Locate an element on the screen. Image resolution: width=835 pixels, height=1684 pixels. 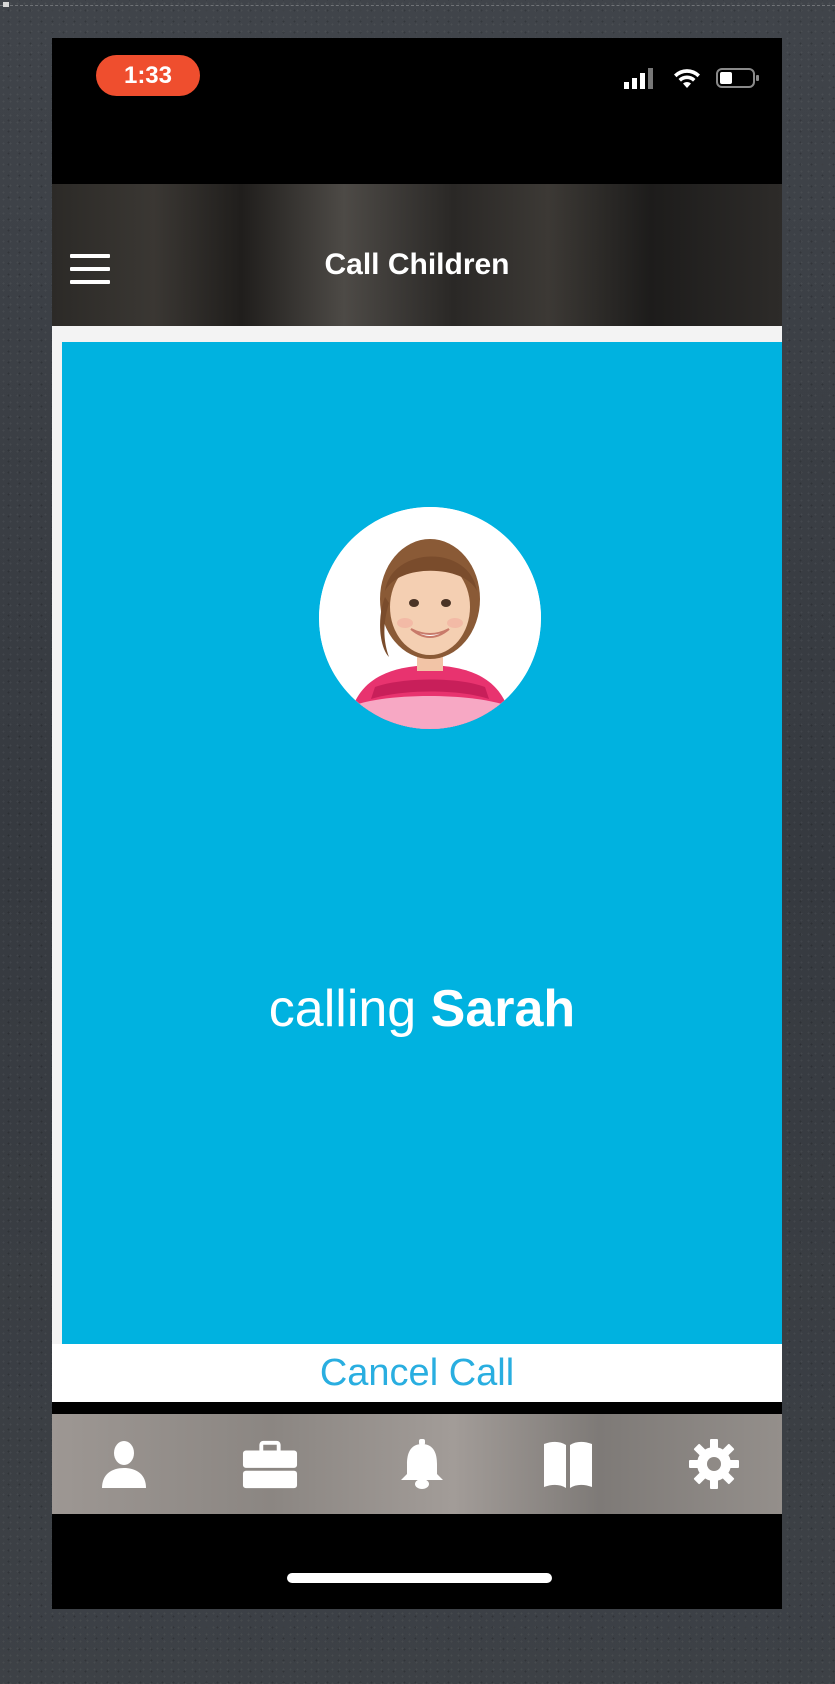
gear-icon is located at coordinates (714, 1464).